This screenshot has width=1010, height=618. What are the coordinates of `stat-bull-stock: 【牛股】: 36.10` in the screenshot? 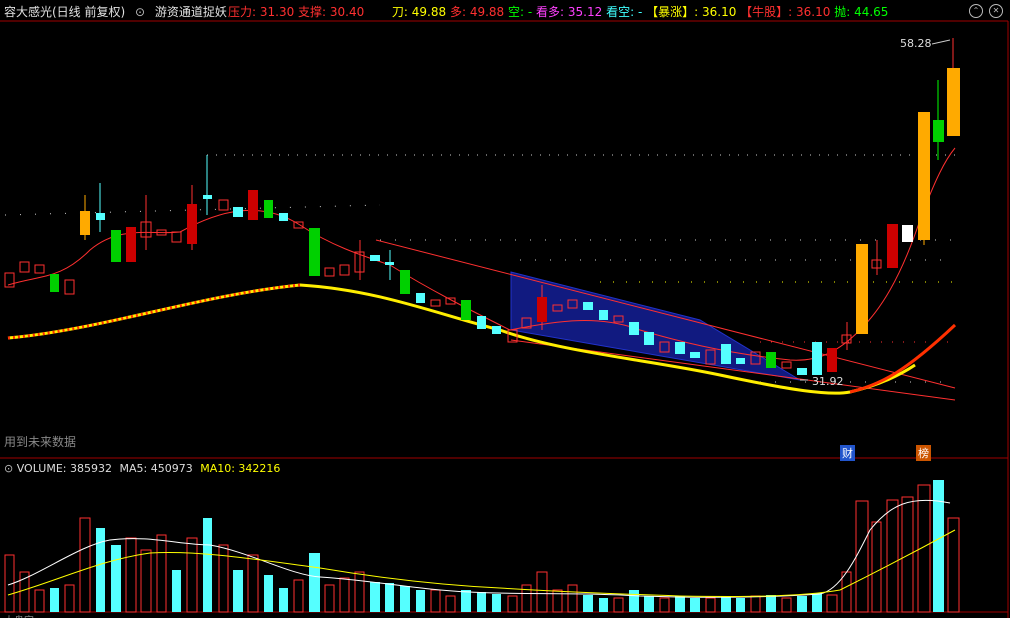 It's located at (785, 12).